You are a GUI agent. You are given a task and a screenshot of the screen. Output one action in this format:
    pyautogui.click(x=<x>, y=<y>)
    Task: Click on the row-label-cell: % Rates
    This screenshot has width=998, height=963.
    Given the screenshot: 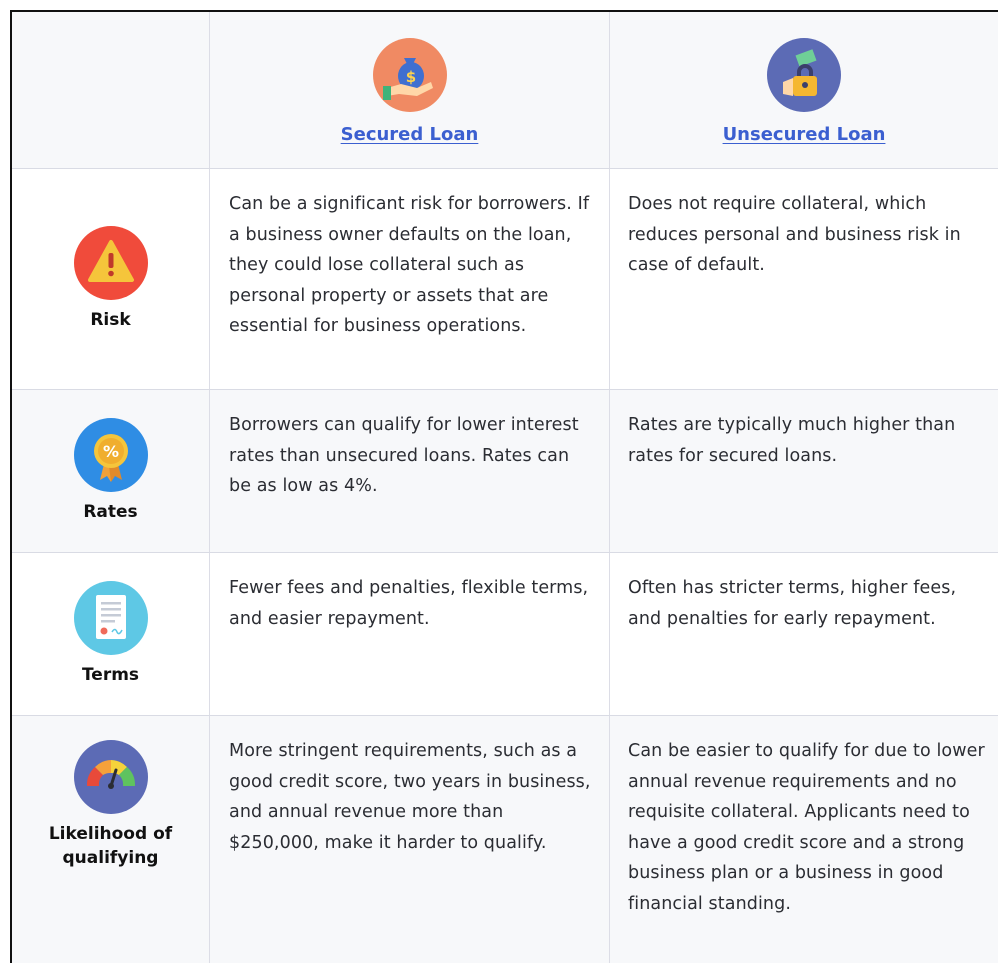 What is the action you would take?
    pyautogui.click(x=111, y=471)
    